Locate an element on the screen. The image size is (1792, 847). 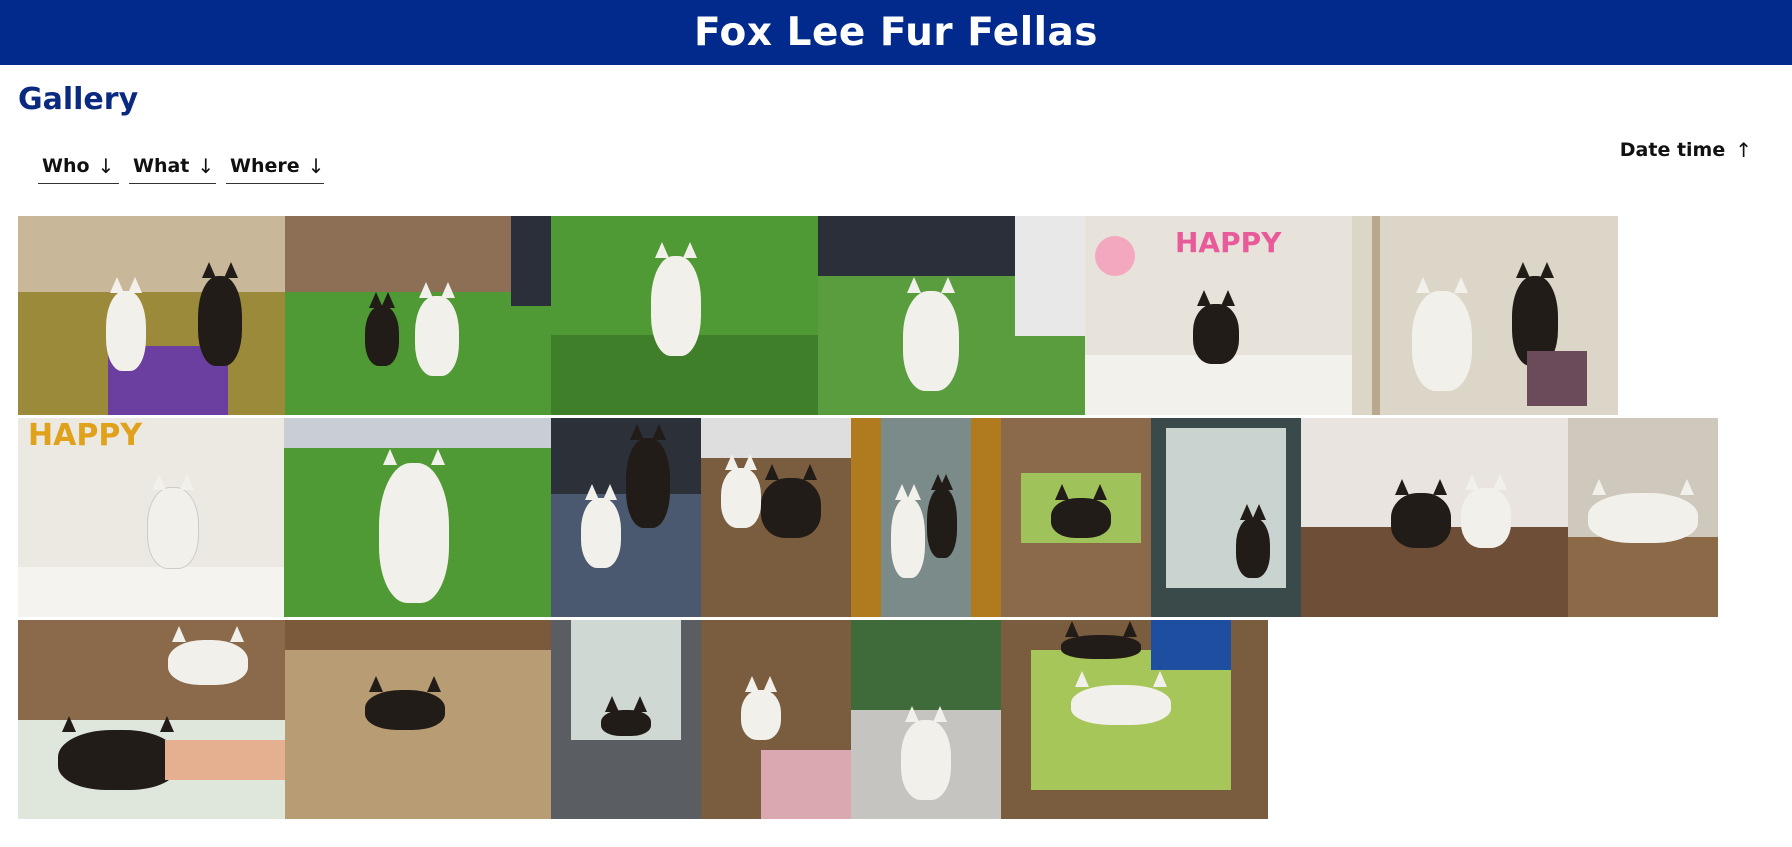
filter-where-label: Where is located at coordinates (265, 165).